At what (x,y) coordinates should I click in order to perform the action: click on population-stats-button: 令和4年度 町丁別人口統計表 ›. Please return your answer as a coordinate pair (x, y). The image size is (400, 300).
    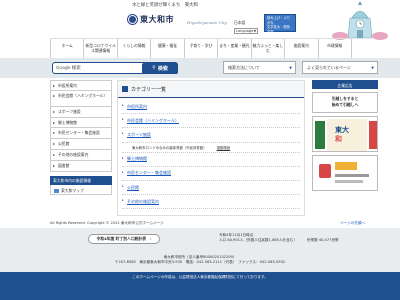
    Looking at the image, I should click on (124, 239).